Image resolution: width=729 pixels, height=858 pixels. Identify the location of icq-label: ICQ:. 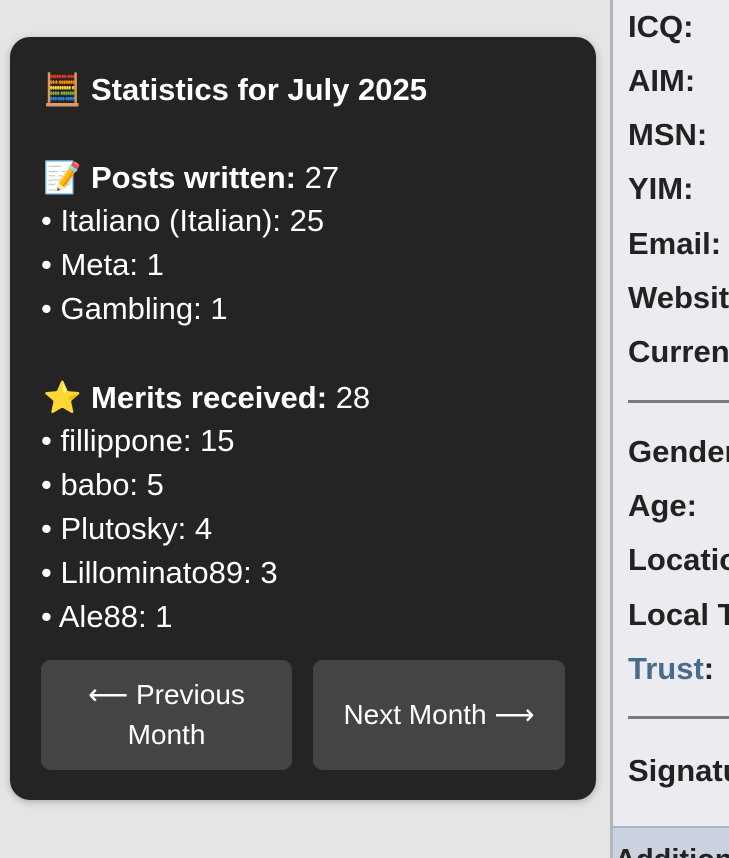
(661, 26).